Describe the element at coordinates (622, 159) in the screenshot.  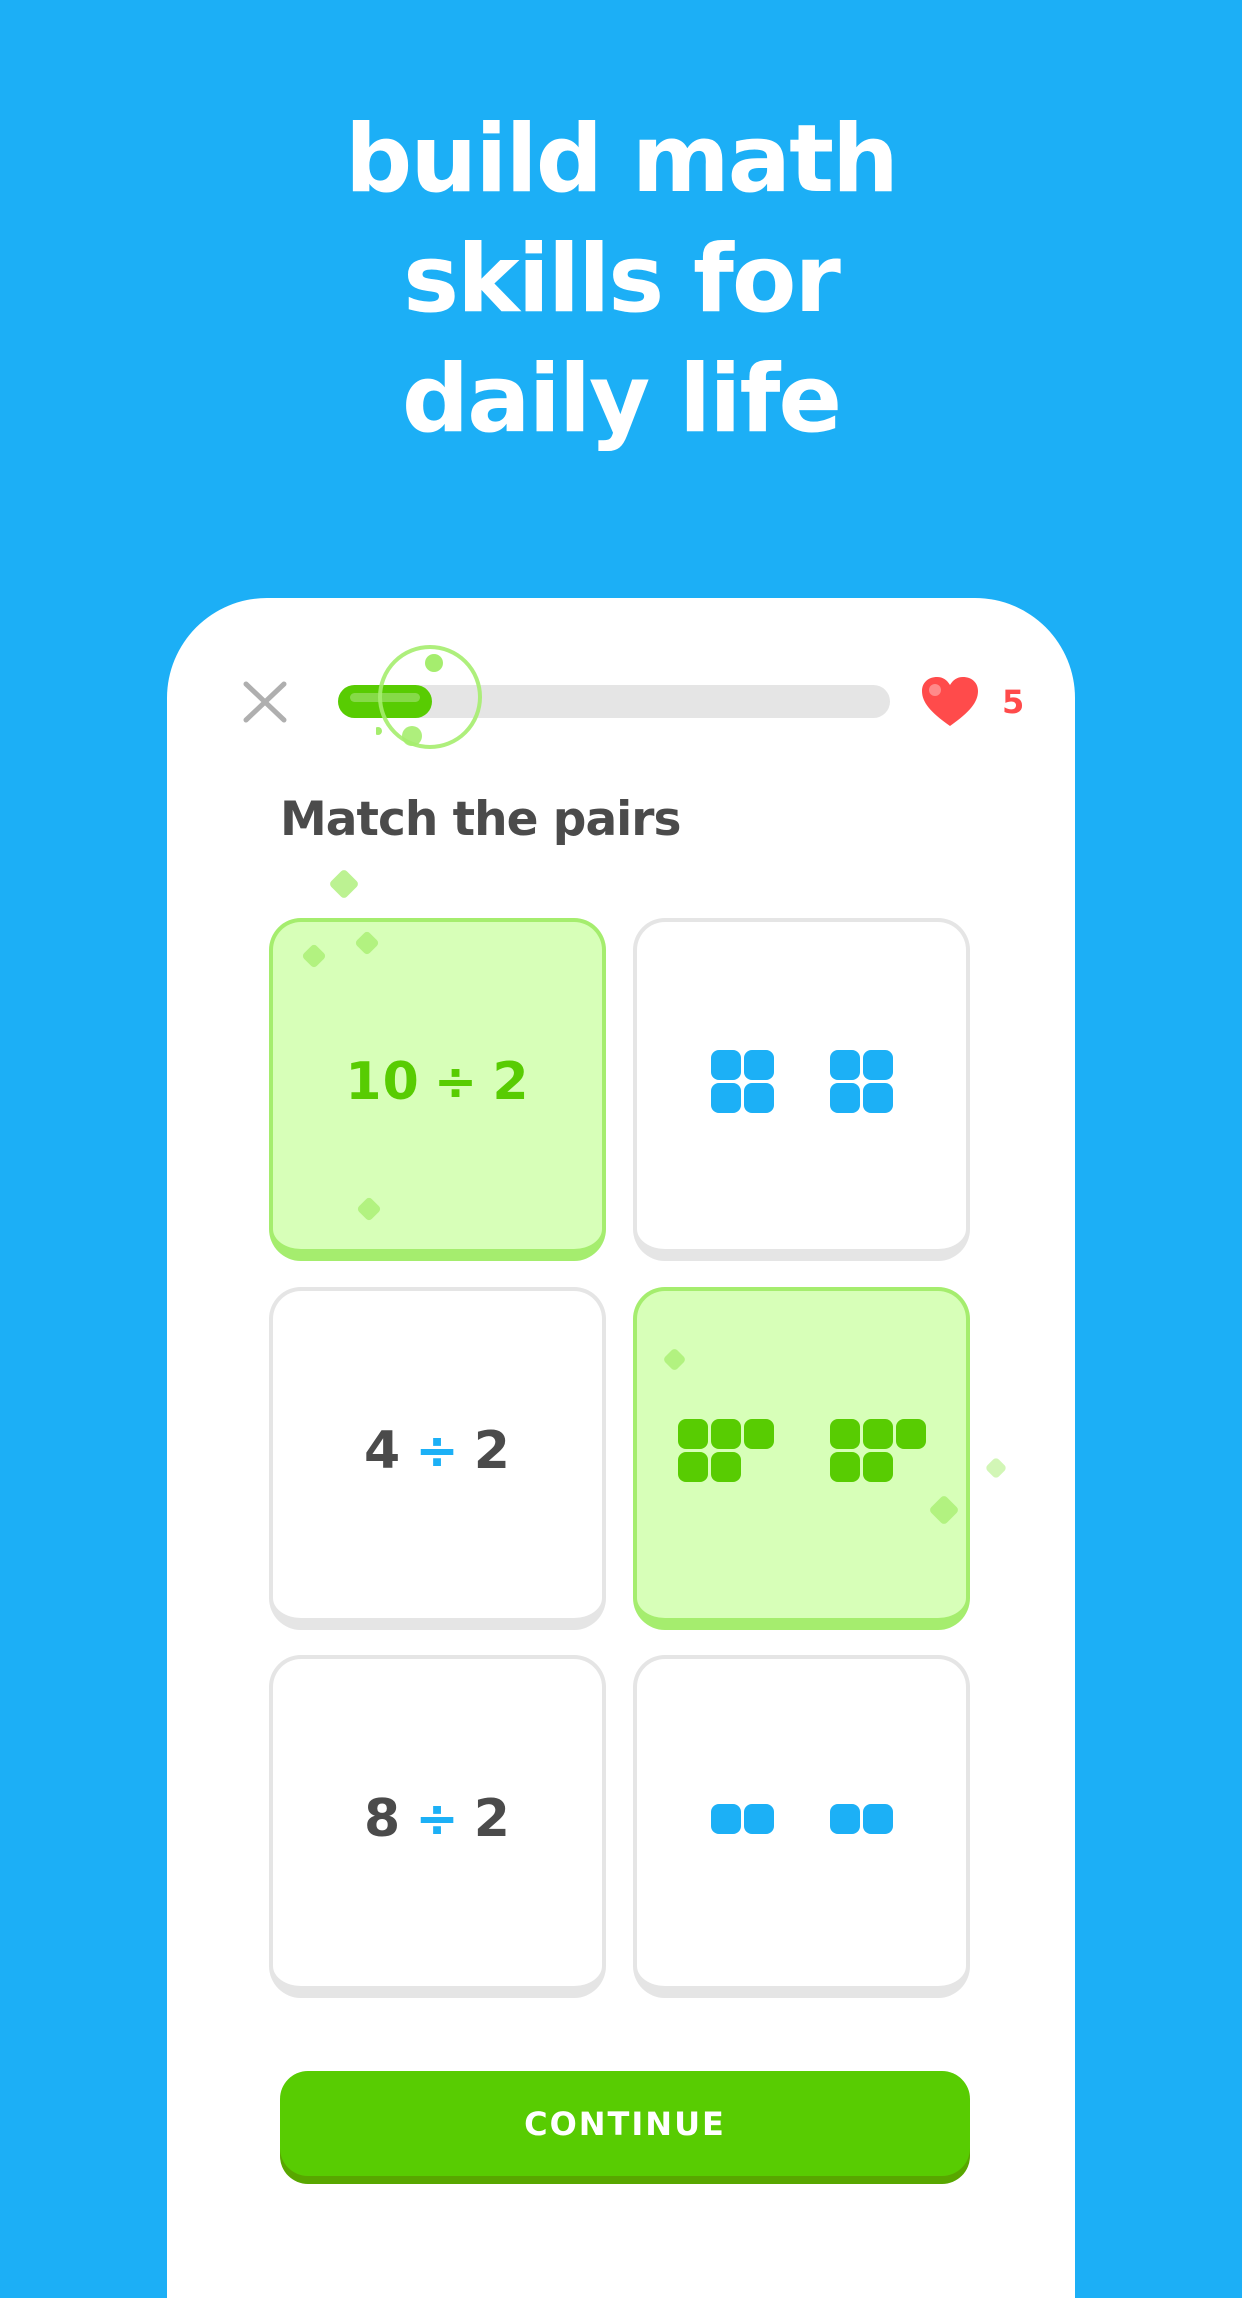
I see `headline-line: build math` at that location.